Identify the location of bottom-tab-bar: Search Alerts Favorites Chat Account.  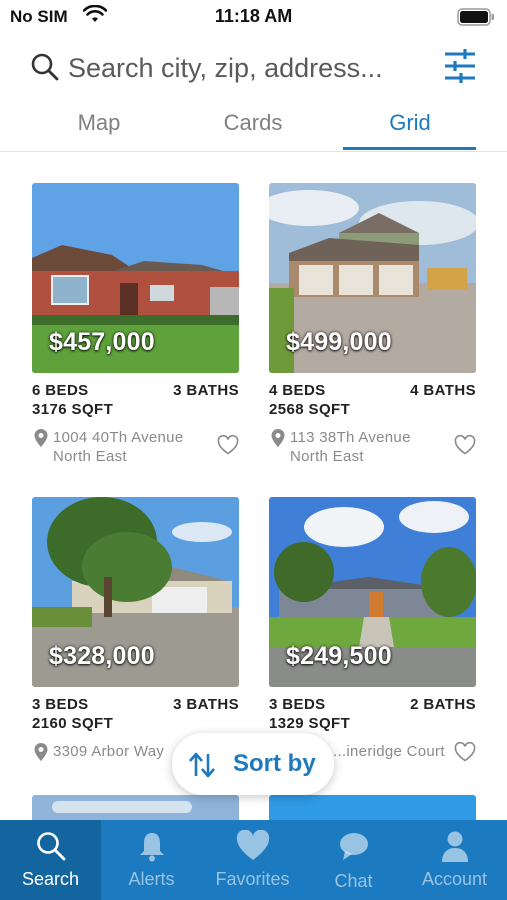
(253, 860).